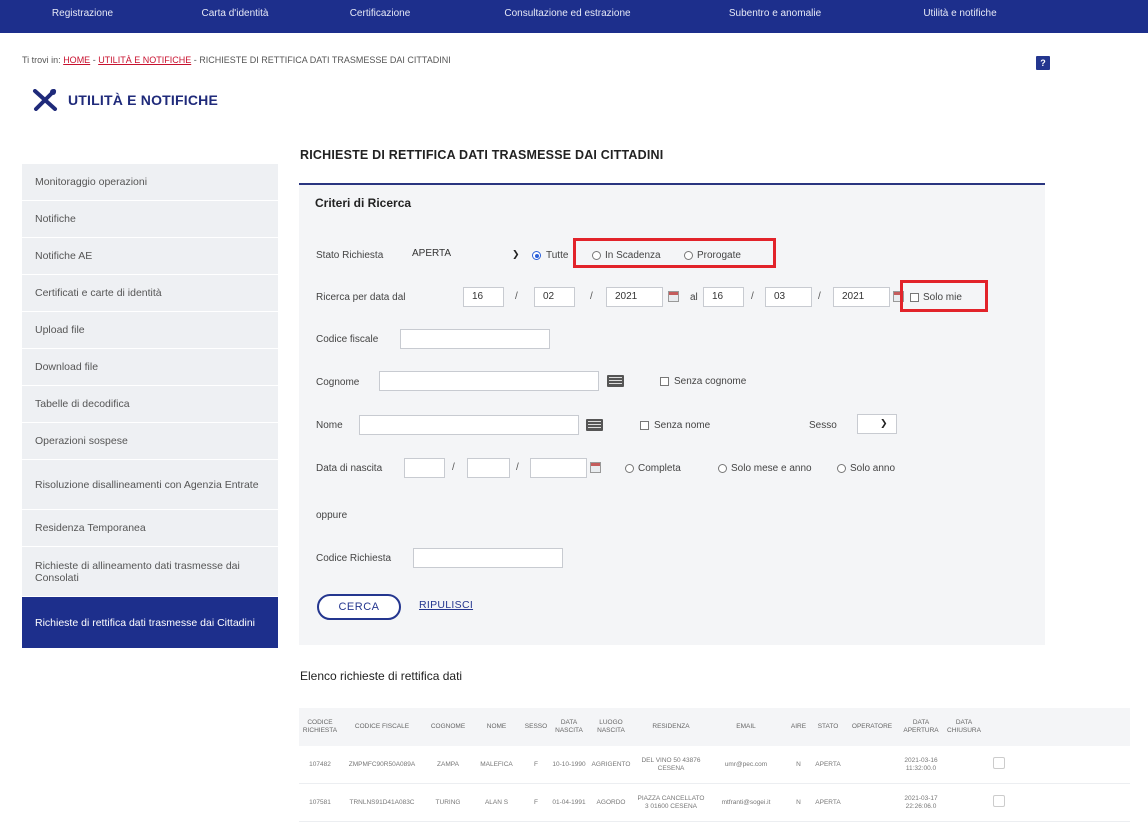 The image size is (1148, 830). What do you see at coordinates (914, 297) in the screenshot?
I see `solo-mie-checkbox` at bounding box center [914, 297].